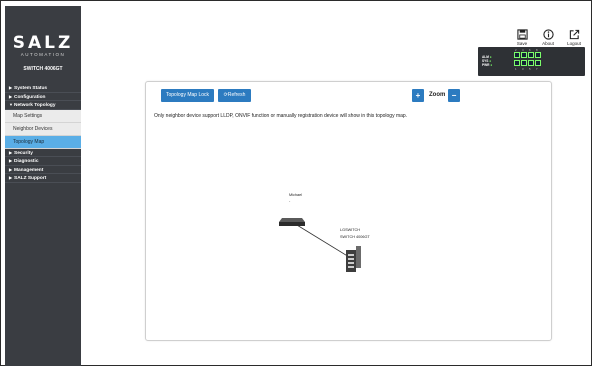 The height and width of the screenshot is (366, 592). What do you see at coordinates (355, 237) in the screenshot?
I see `device-b-model: SWITCH 4006GT` at bounding box center [355, 237].